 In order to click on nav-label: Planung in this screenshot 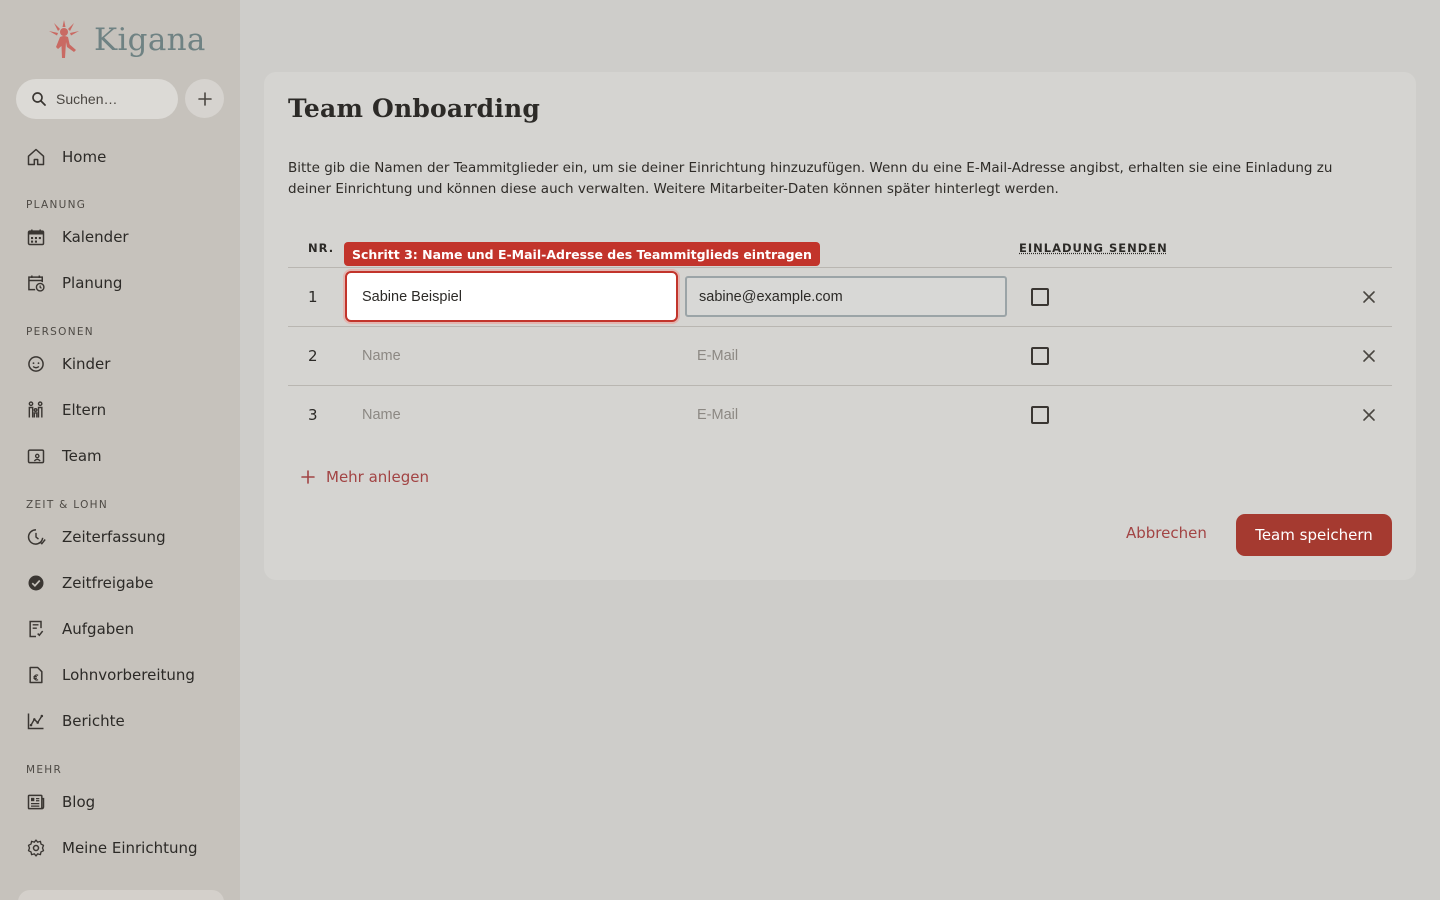, I will do `click(92, 283)`.